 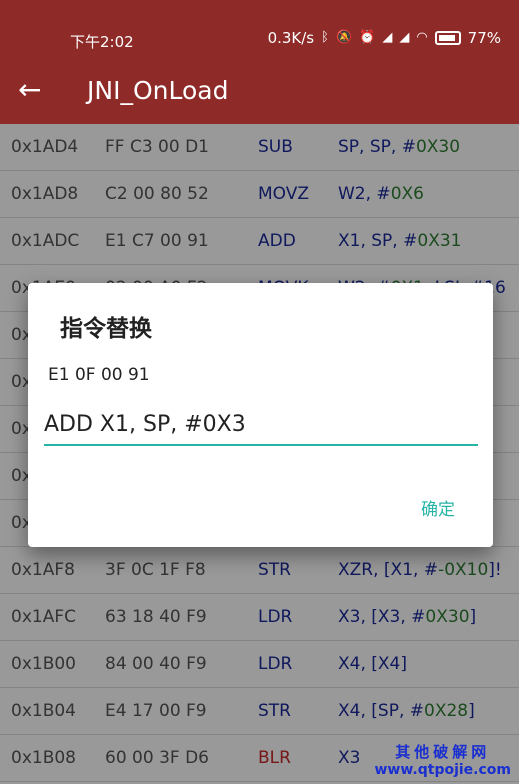 I want to click on arrow-left-icon: ←, so click(x=29, y=90).